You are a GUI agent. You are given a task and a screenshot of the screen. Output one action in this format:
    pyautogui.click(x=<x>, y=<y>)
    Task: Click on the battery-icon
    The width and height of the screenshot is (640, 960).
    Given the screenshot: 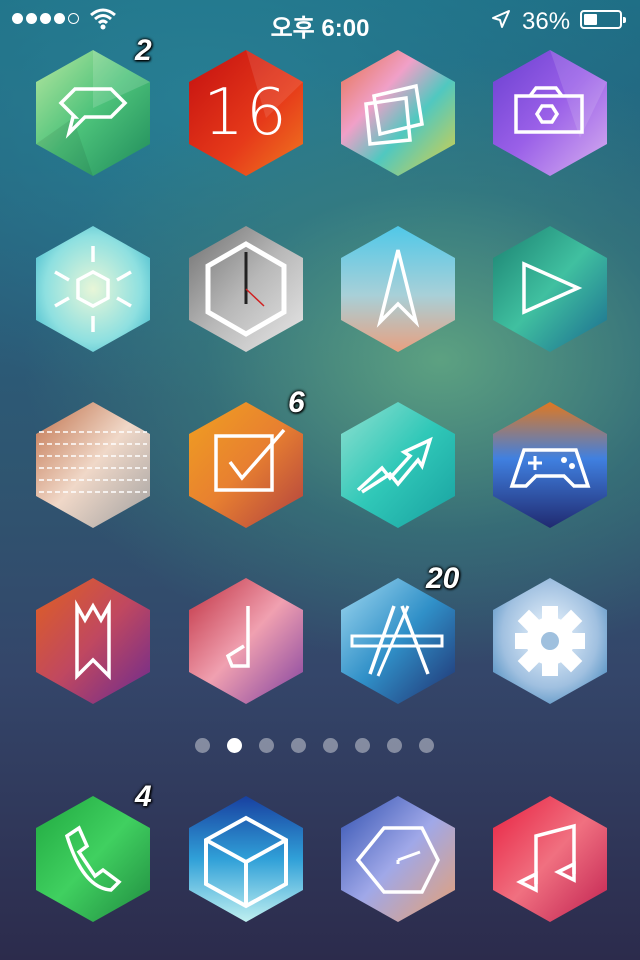 What is the action you would take?
    pyautogui.click(x=603, y=19)
    